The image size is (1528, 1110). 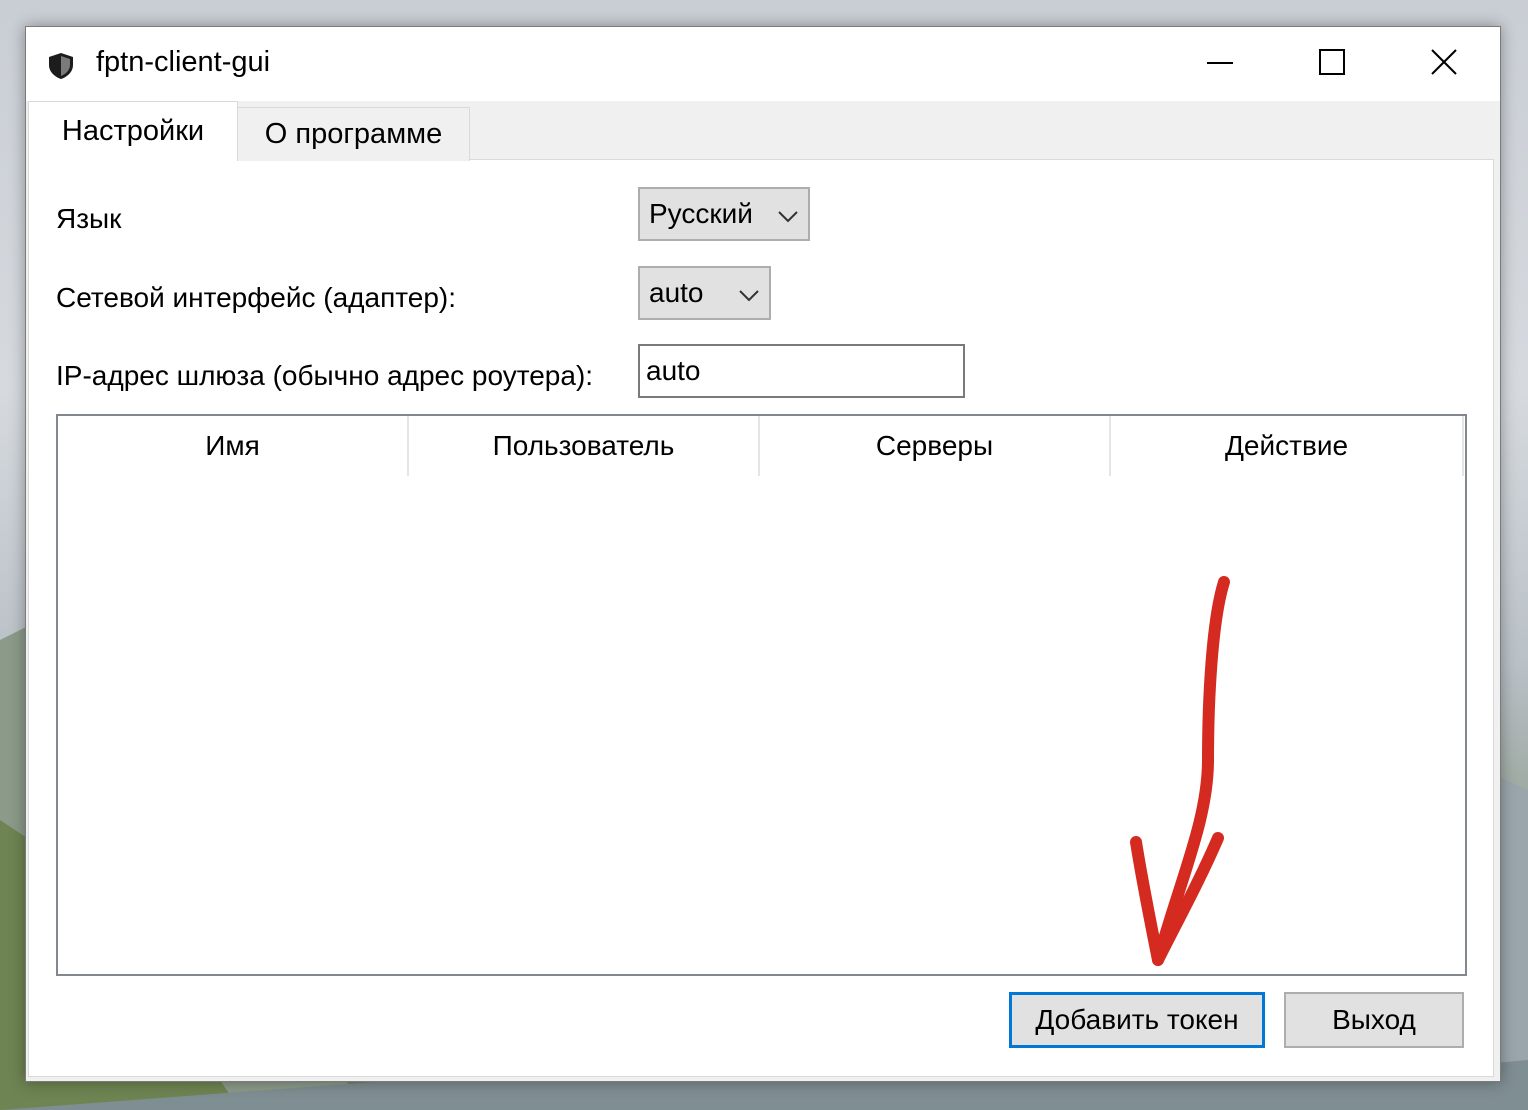 What do you see at coordinates (676, 292) in the screenshot?
I see `network-interface-value: auto` at bounding box center [676, 292].